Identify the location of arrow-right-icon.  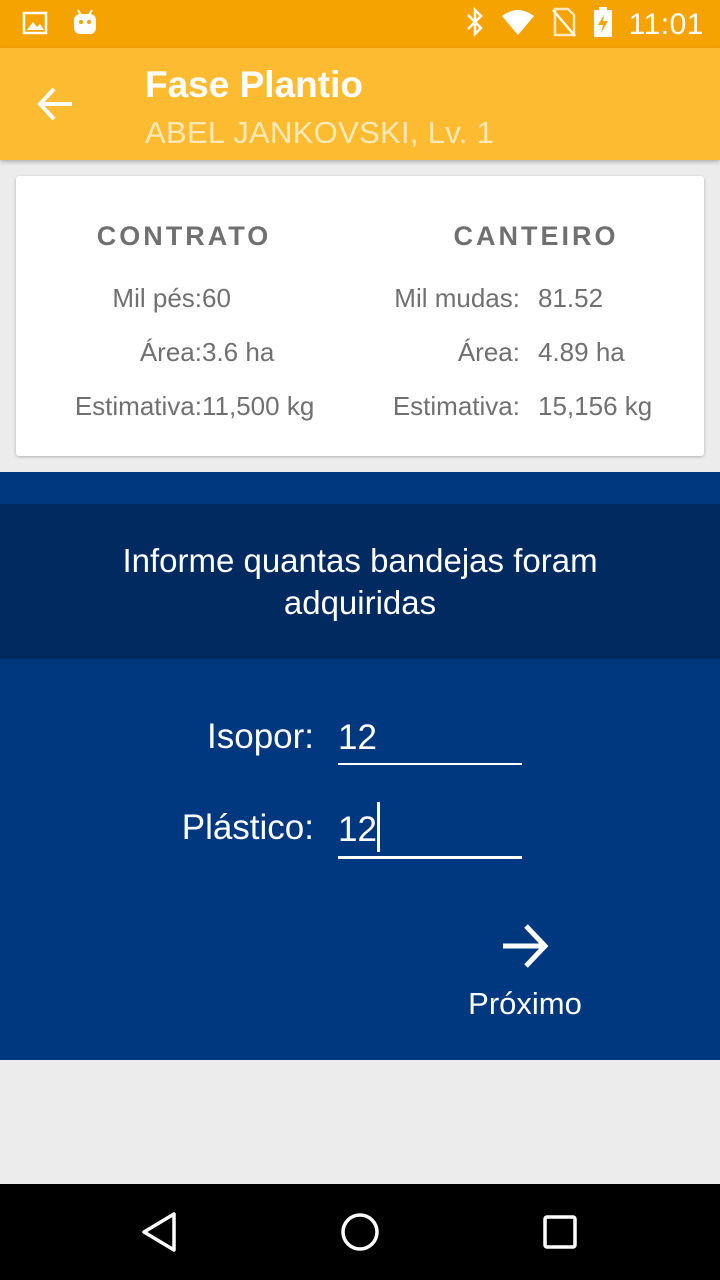
(526, 946).